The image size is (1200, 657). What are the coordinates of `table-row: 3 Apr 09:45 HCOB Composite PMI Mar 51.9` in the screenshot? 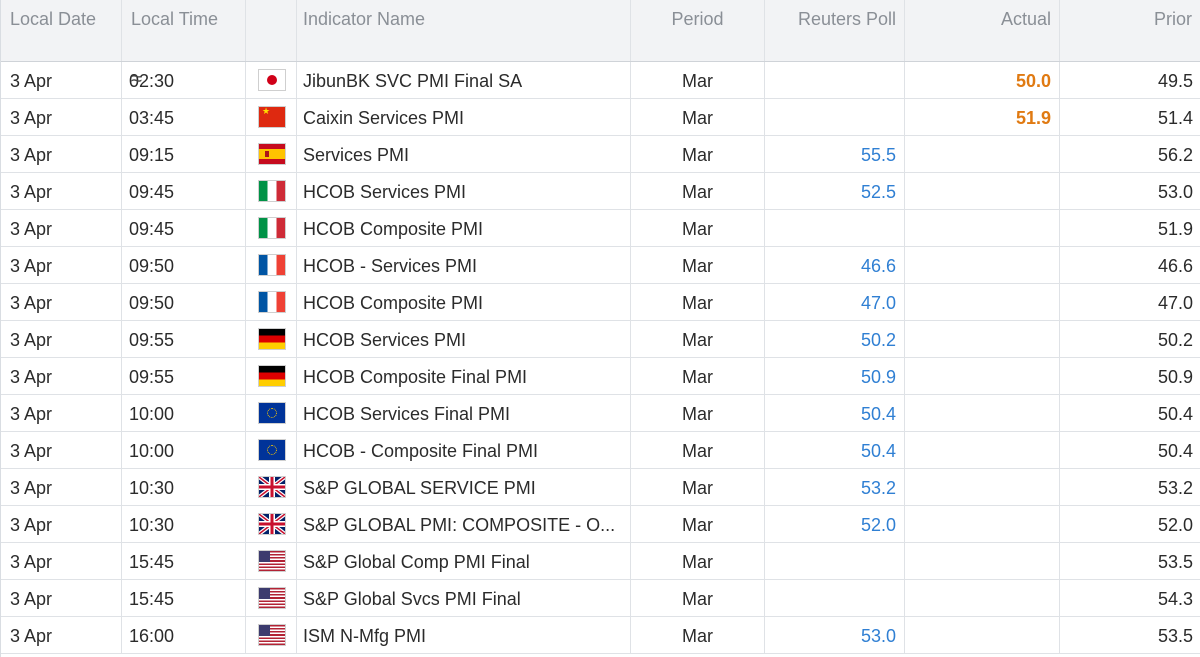 It's located at (600, 228).